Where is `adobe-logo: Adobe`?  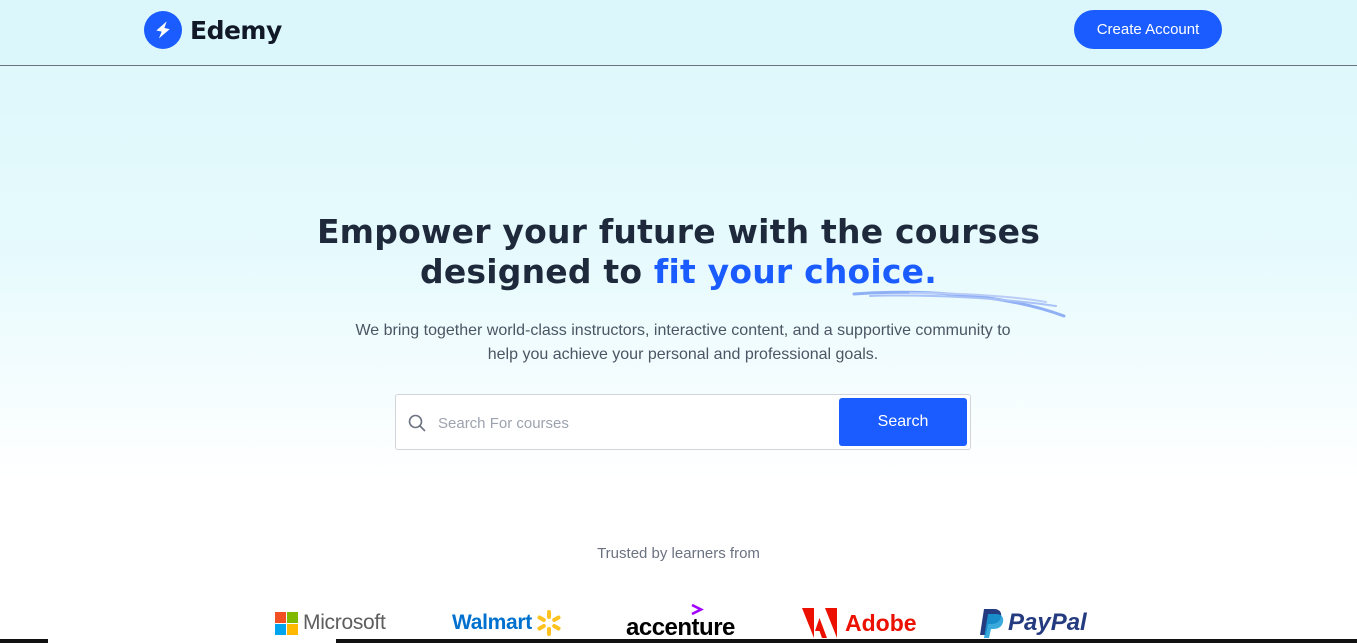 adobe-logo: Adobe is located at coordinates (859, 623).